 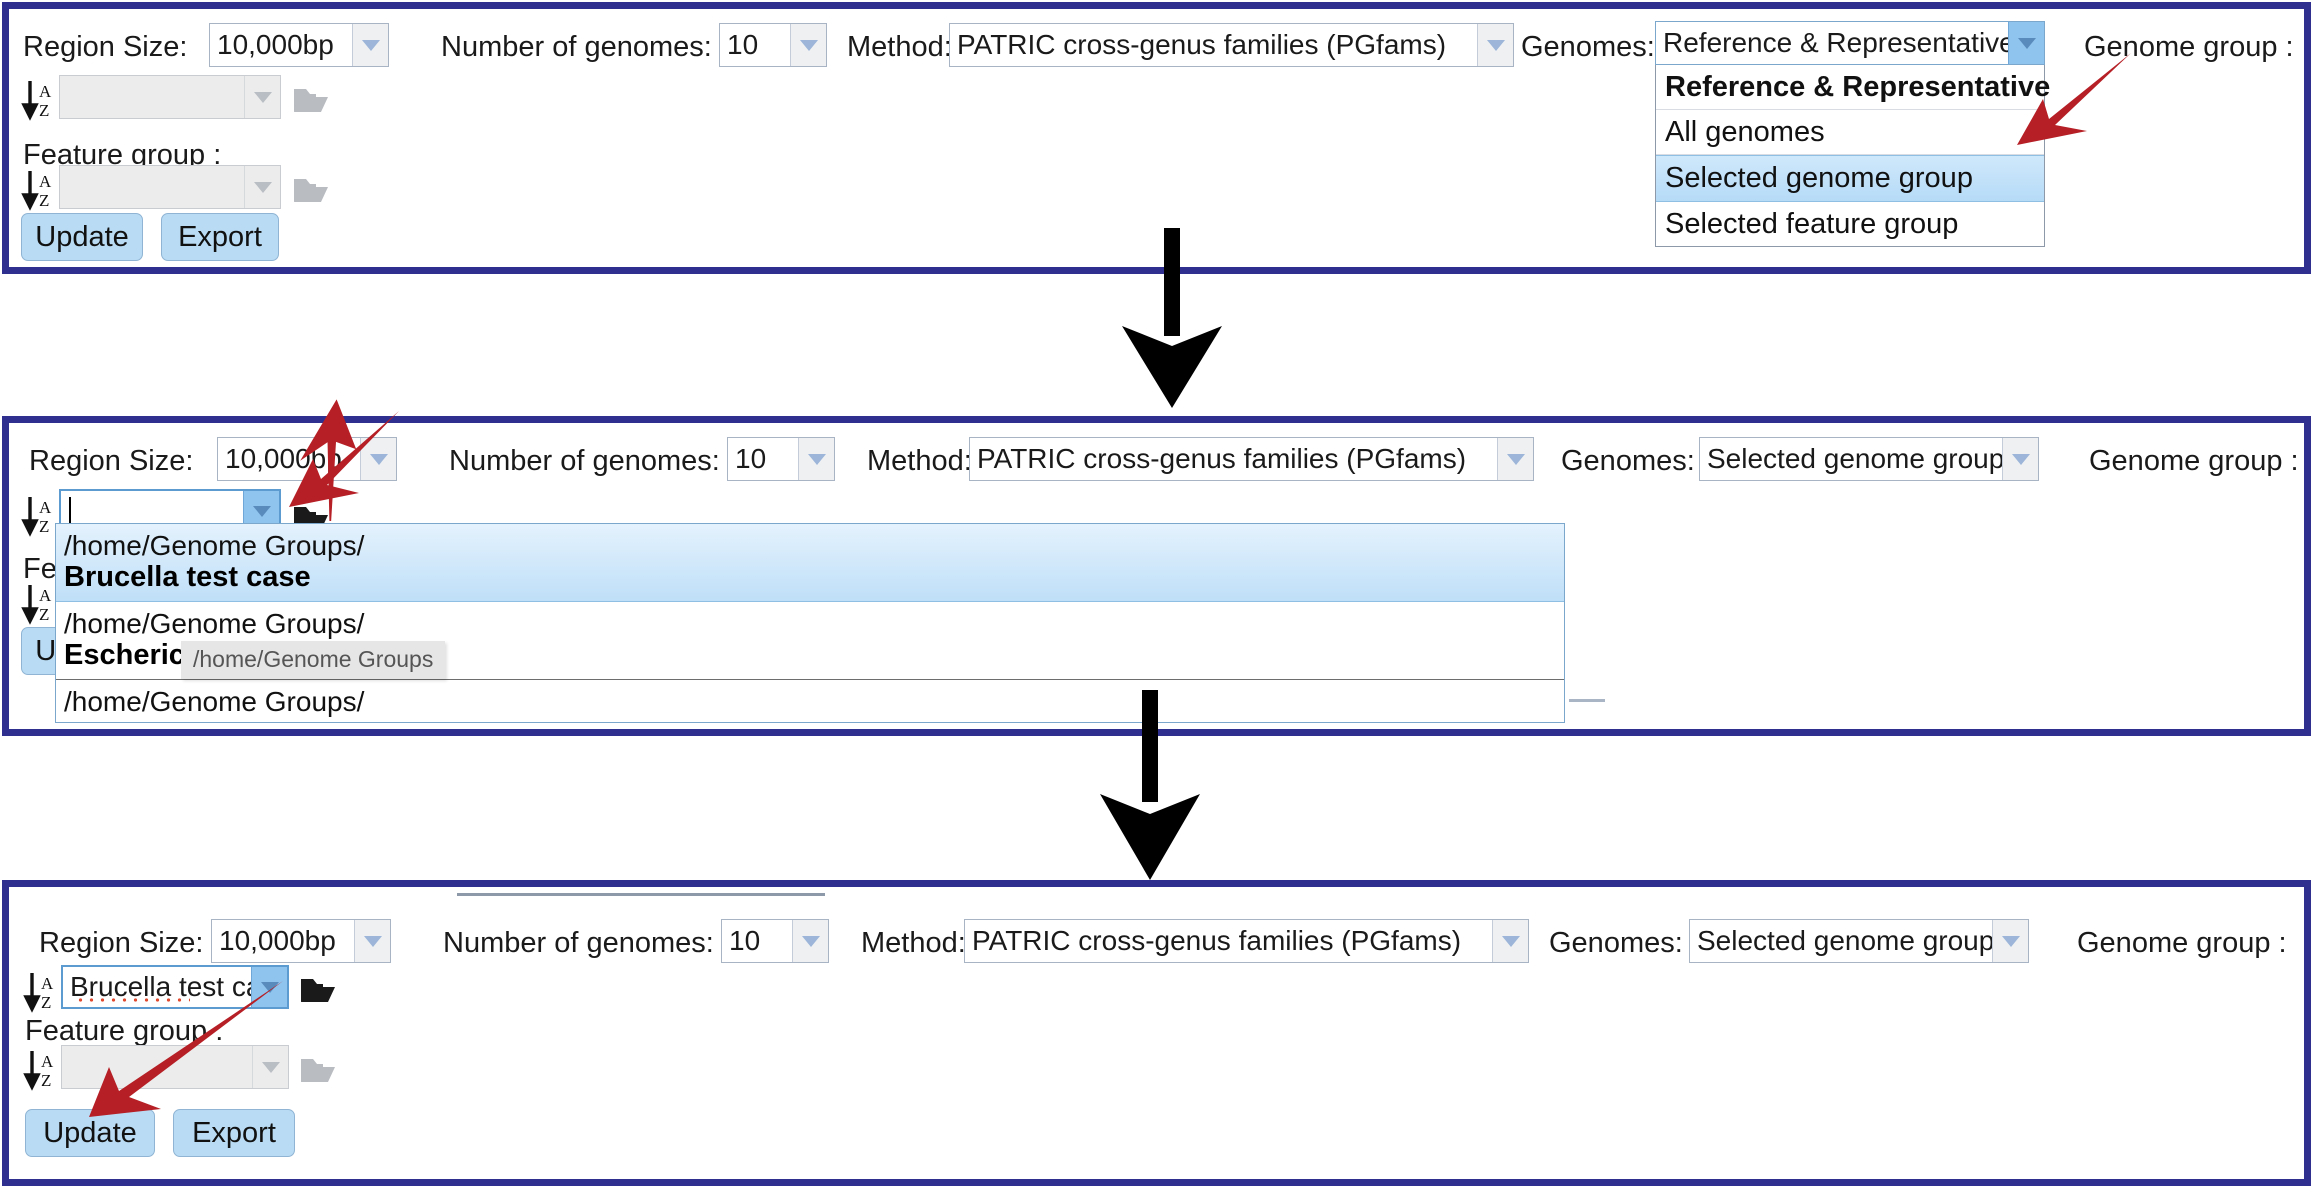 What do you see at coordinates (187, 577) in the screenshot?
I see `autocomplete-item-name: Brucella test case` at bounding box center [187, 577].